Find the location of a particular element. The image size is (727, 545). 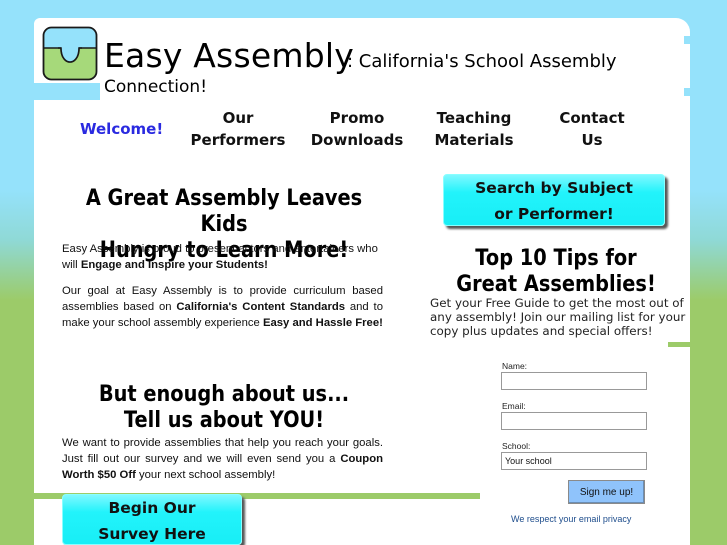

goal-bold-easy: Easy and Hassle Free! is located at coordinates (322, 323).